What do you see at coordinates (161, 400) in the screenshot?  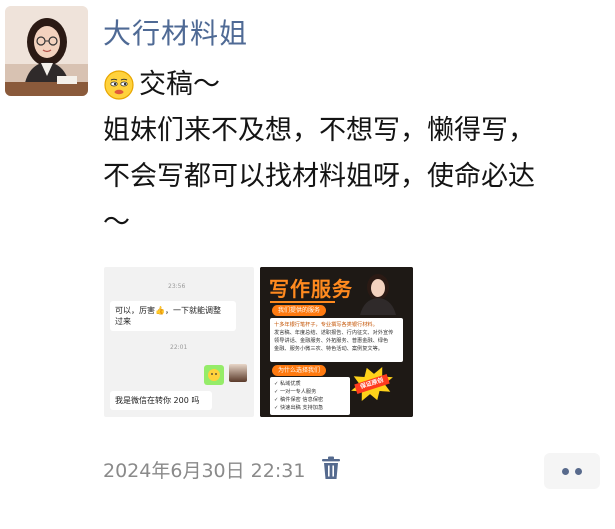 I see `chat-bubble-2: 我是微信在转你 200 吗` at bounding box center [161, 400].